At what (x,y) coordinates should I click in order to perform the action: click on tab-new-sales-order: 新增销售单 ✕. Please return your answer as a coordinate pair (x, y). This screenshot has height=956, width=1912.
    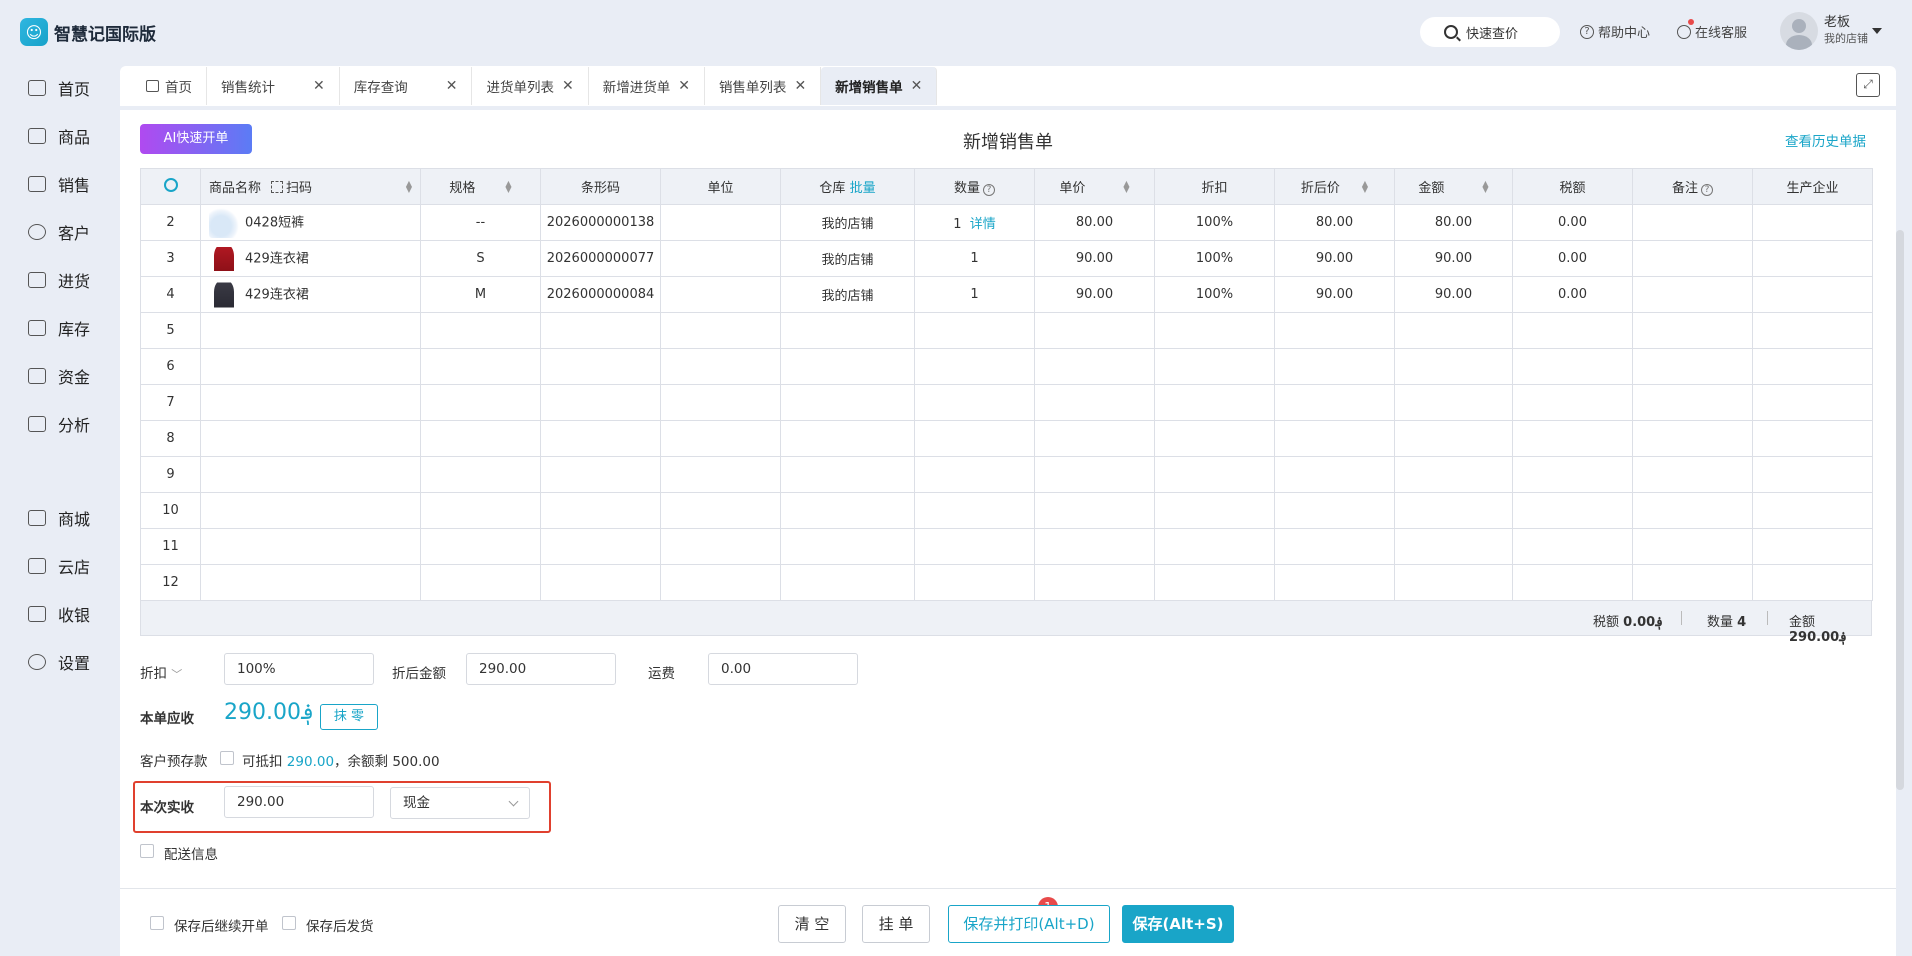
    Looking at the image, I should click on (879, 86).